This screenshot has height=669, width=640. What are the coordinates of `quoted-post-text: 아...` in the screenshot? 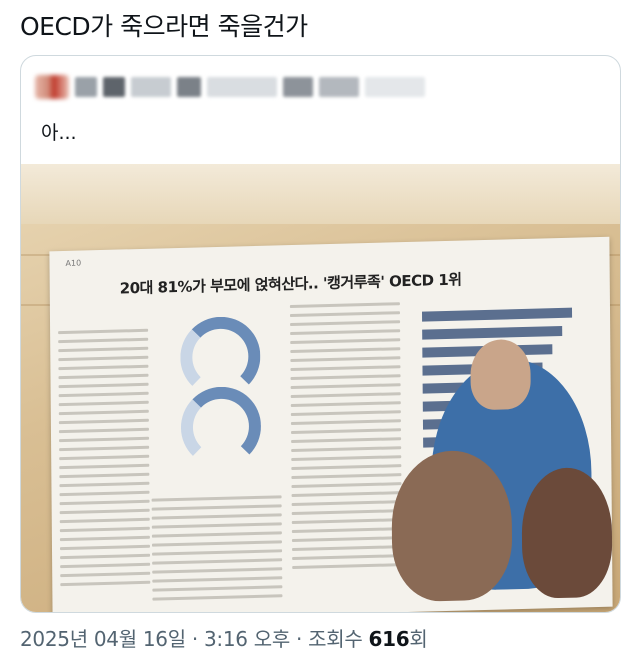 It's located at (59, 133).